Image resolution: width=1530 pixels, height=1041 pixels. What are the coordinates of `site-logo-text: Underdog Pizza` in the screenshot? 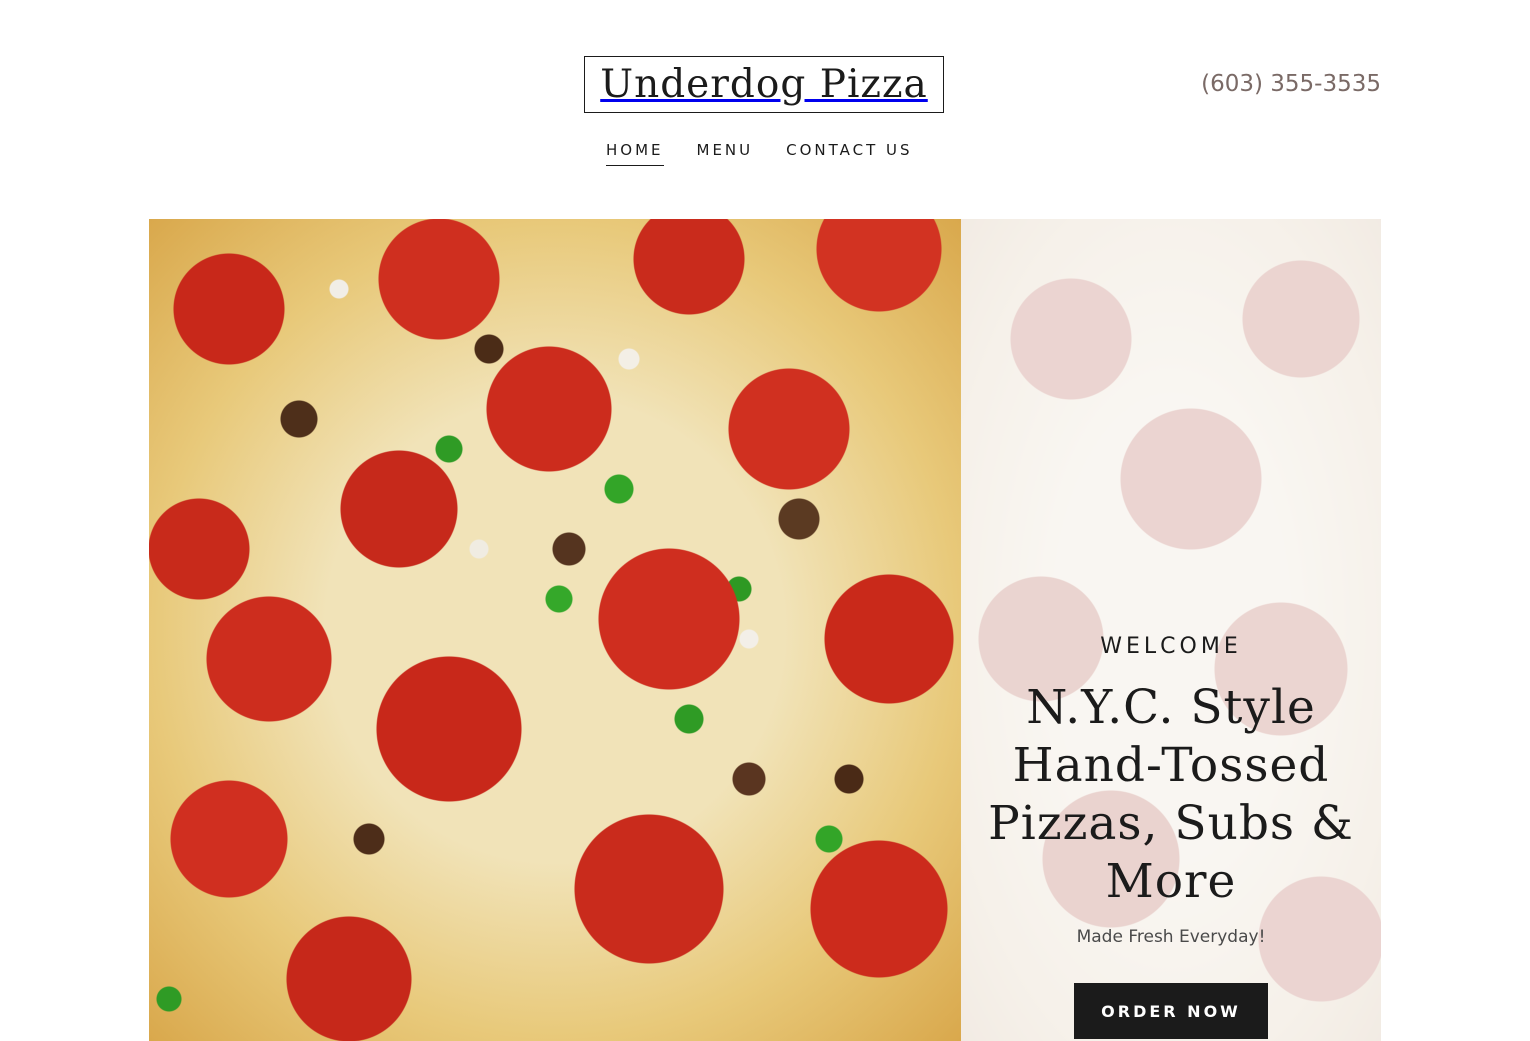 It's located at (764, 84).